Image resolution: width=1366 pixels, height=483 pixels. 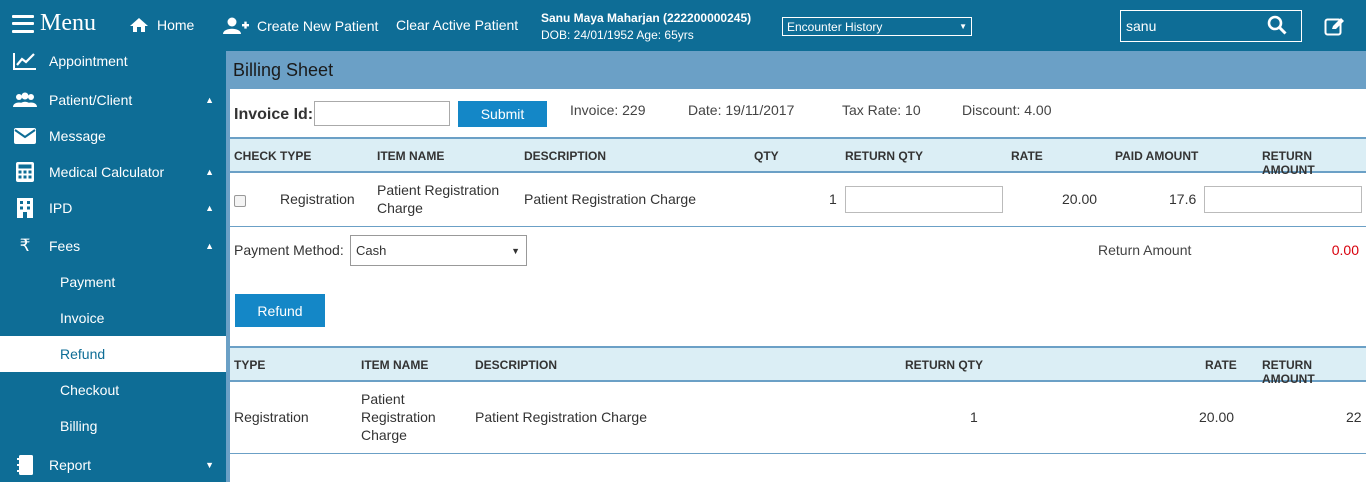 What do you see at coordinates (113, 246) in the screenshot?
I see `sidebar-item-fees: ₹ Fees ▲` at bounding box center [113, 246].